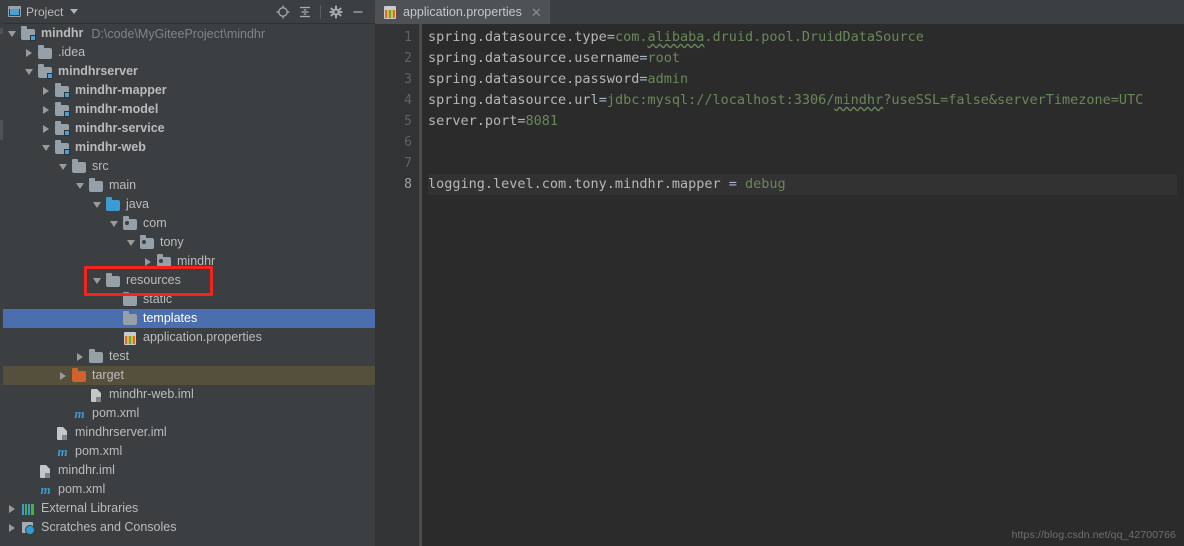 Image resolution: width=1184 pixels, height=546 pixels. I want to click on excluded-folder-icon, so click(79, 376).